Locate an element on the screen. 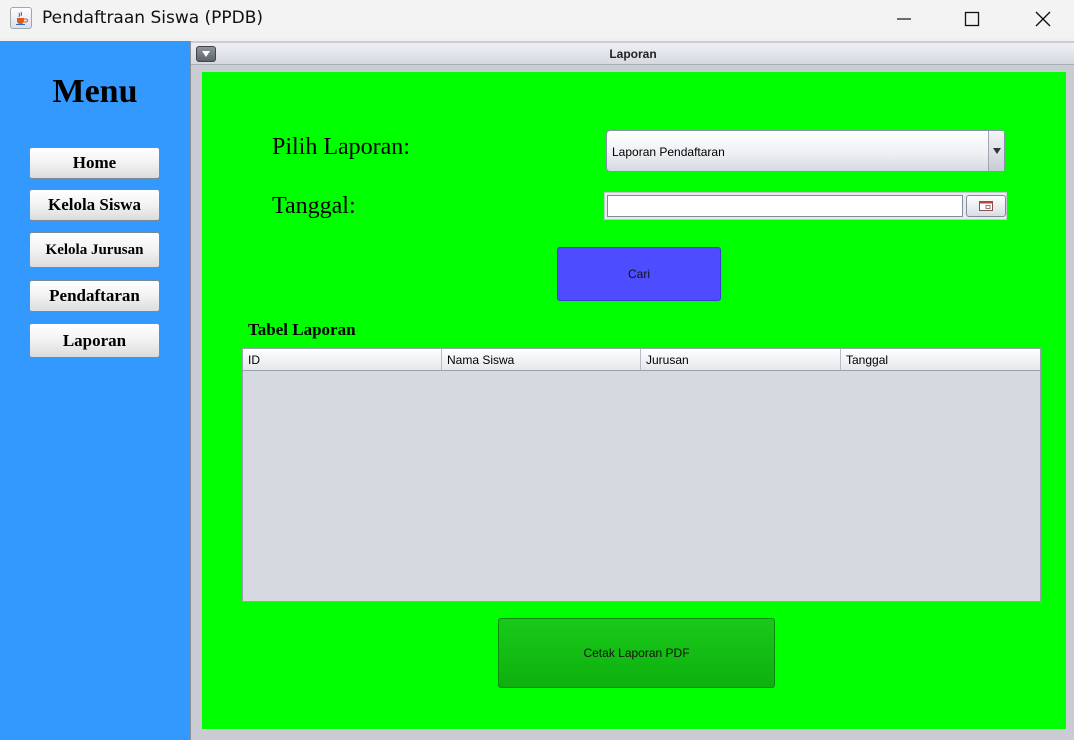  column-header-id: ID is located at coordinates (342, 359).